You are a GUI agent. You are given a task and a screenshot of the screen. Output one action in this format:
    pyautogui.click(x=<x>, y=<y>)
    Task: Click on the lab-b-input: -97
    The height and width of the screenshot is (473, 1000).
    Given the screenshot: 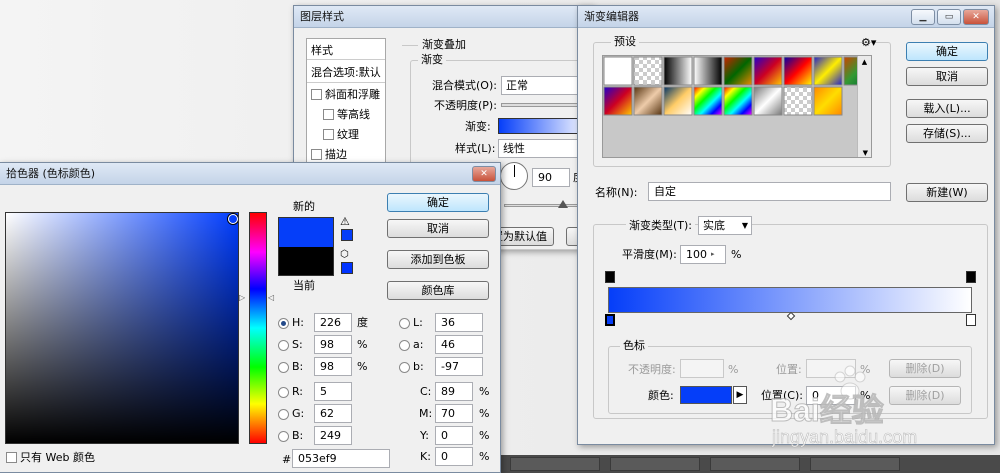 What is the action you would take?
    pyautogui.click(x=459, y=366)
    